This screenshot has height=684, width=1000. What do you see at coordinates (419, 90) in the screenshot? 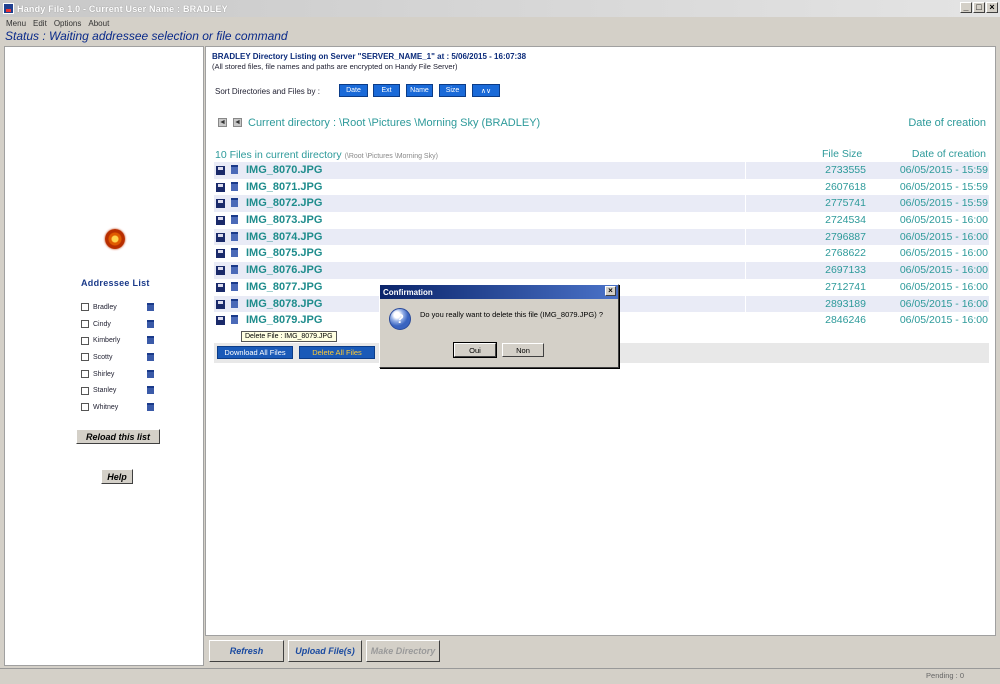
I see `sort-name-button: Name` at bounding box center [419, 90].